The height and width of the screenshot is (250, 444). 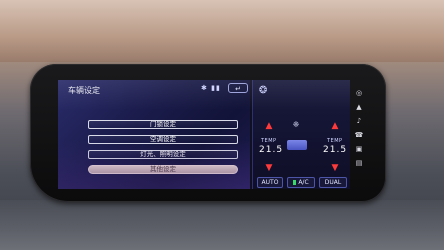 What do you see at coordinates (269, 141) in the screenshot?
I see `left-temp-label: TEMP` at bounding box center [269, 141].